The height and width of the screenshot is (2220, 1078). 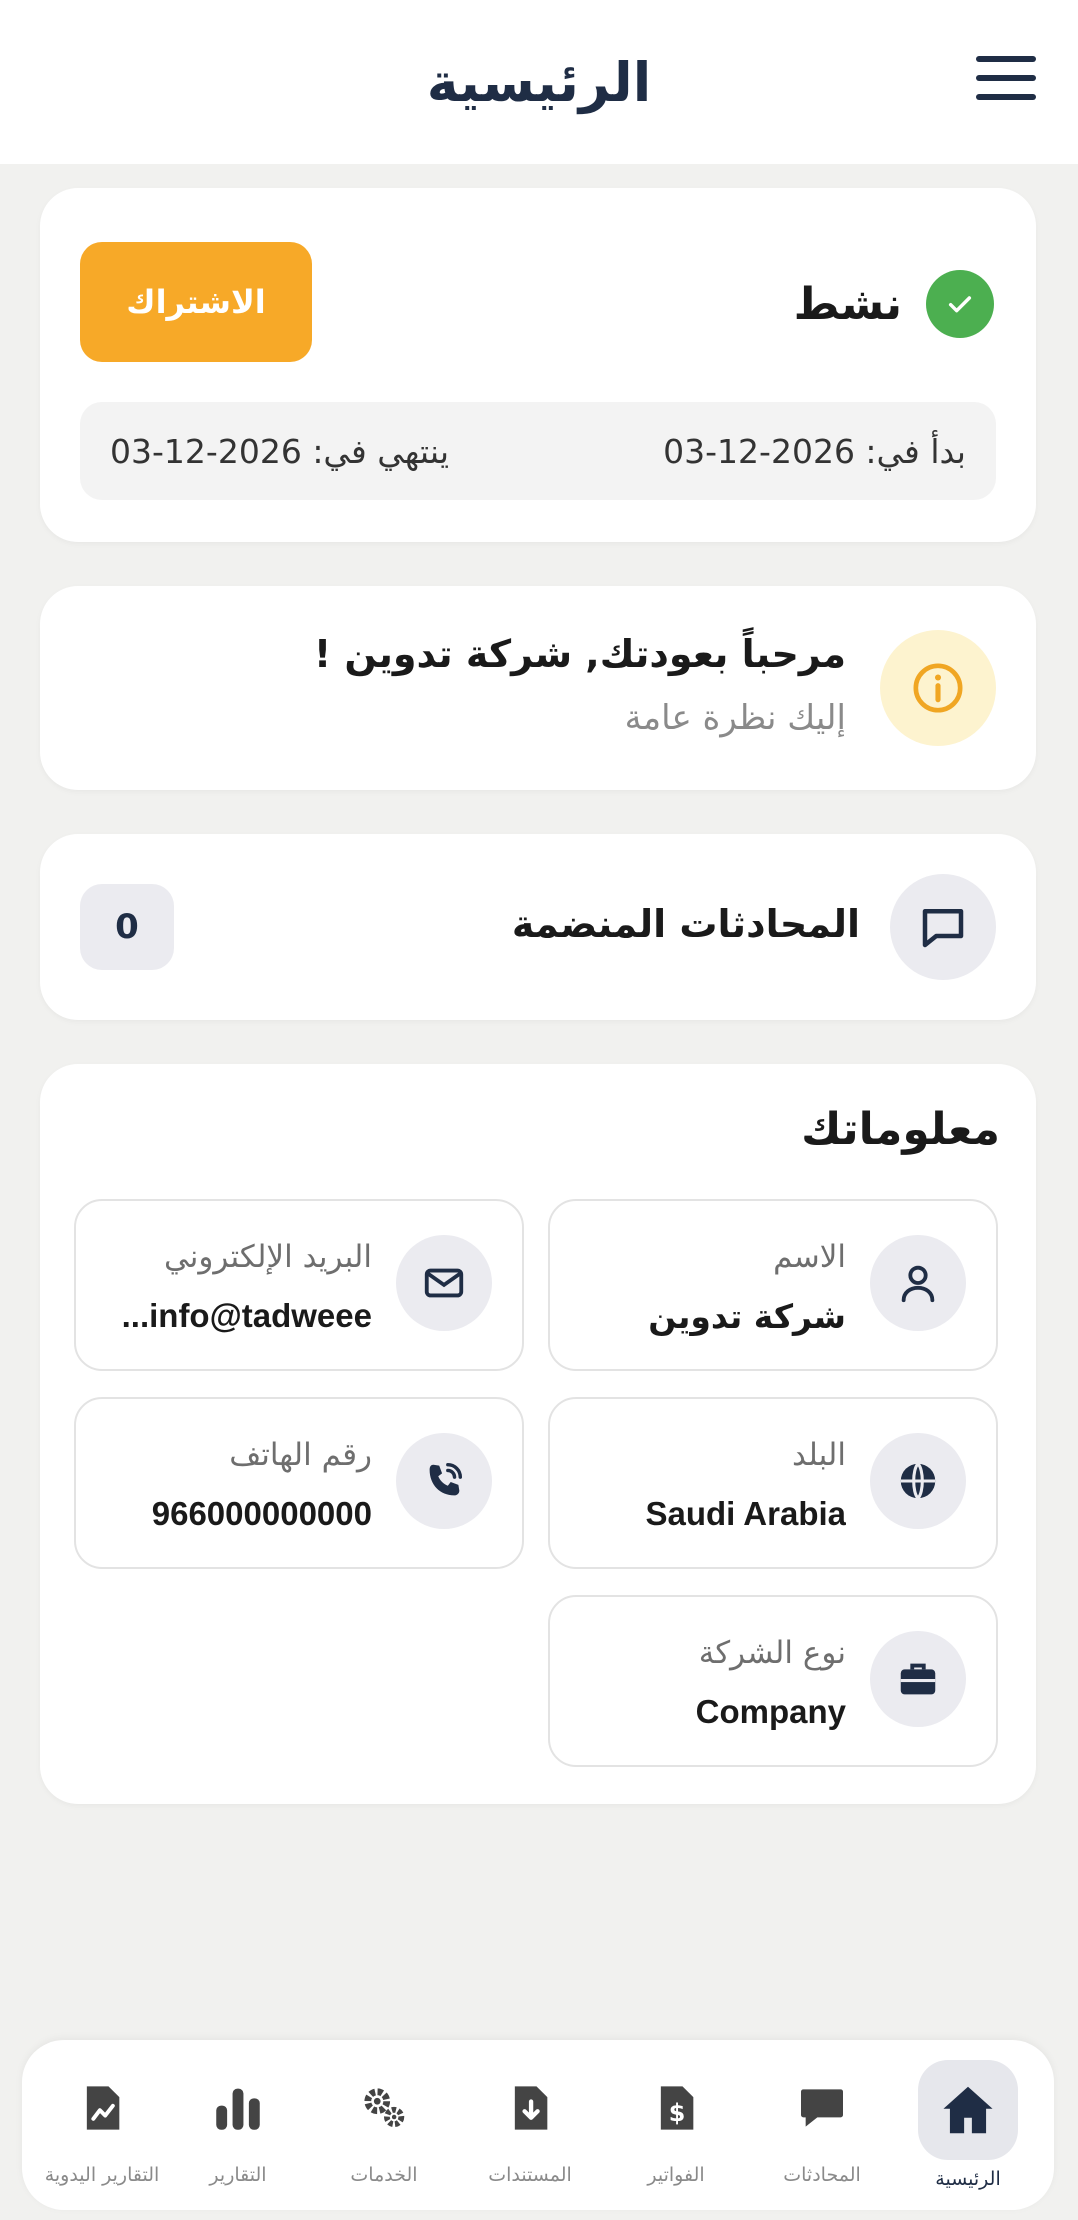 I want to click on country-field: البلد Saudi Arabia, so click(x=773, y=1483).